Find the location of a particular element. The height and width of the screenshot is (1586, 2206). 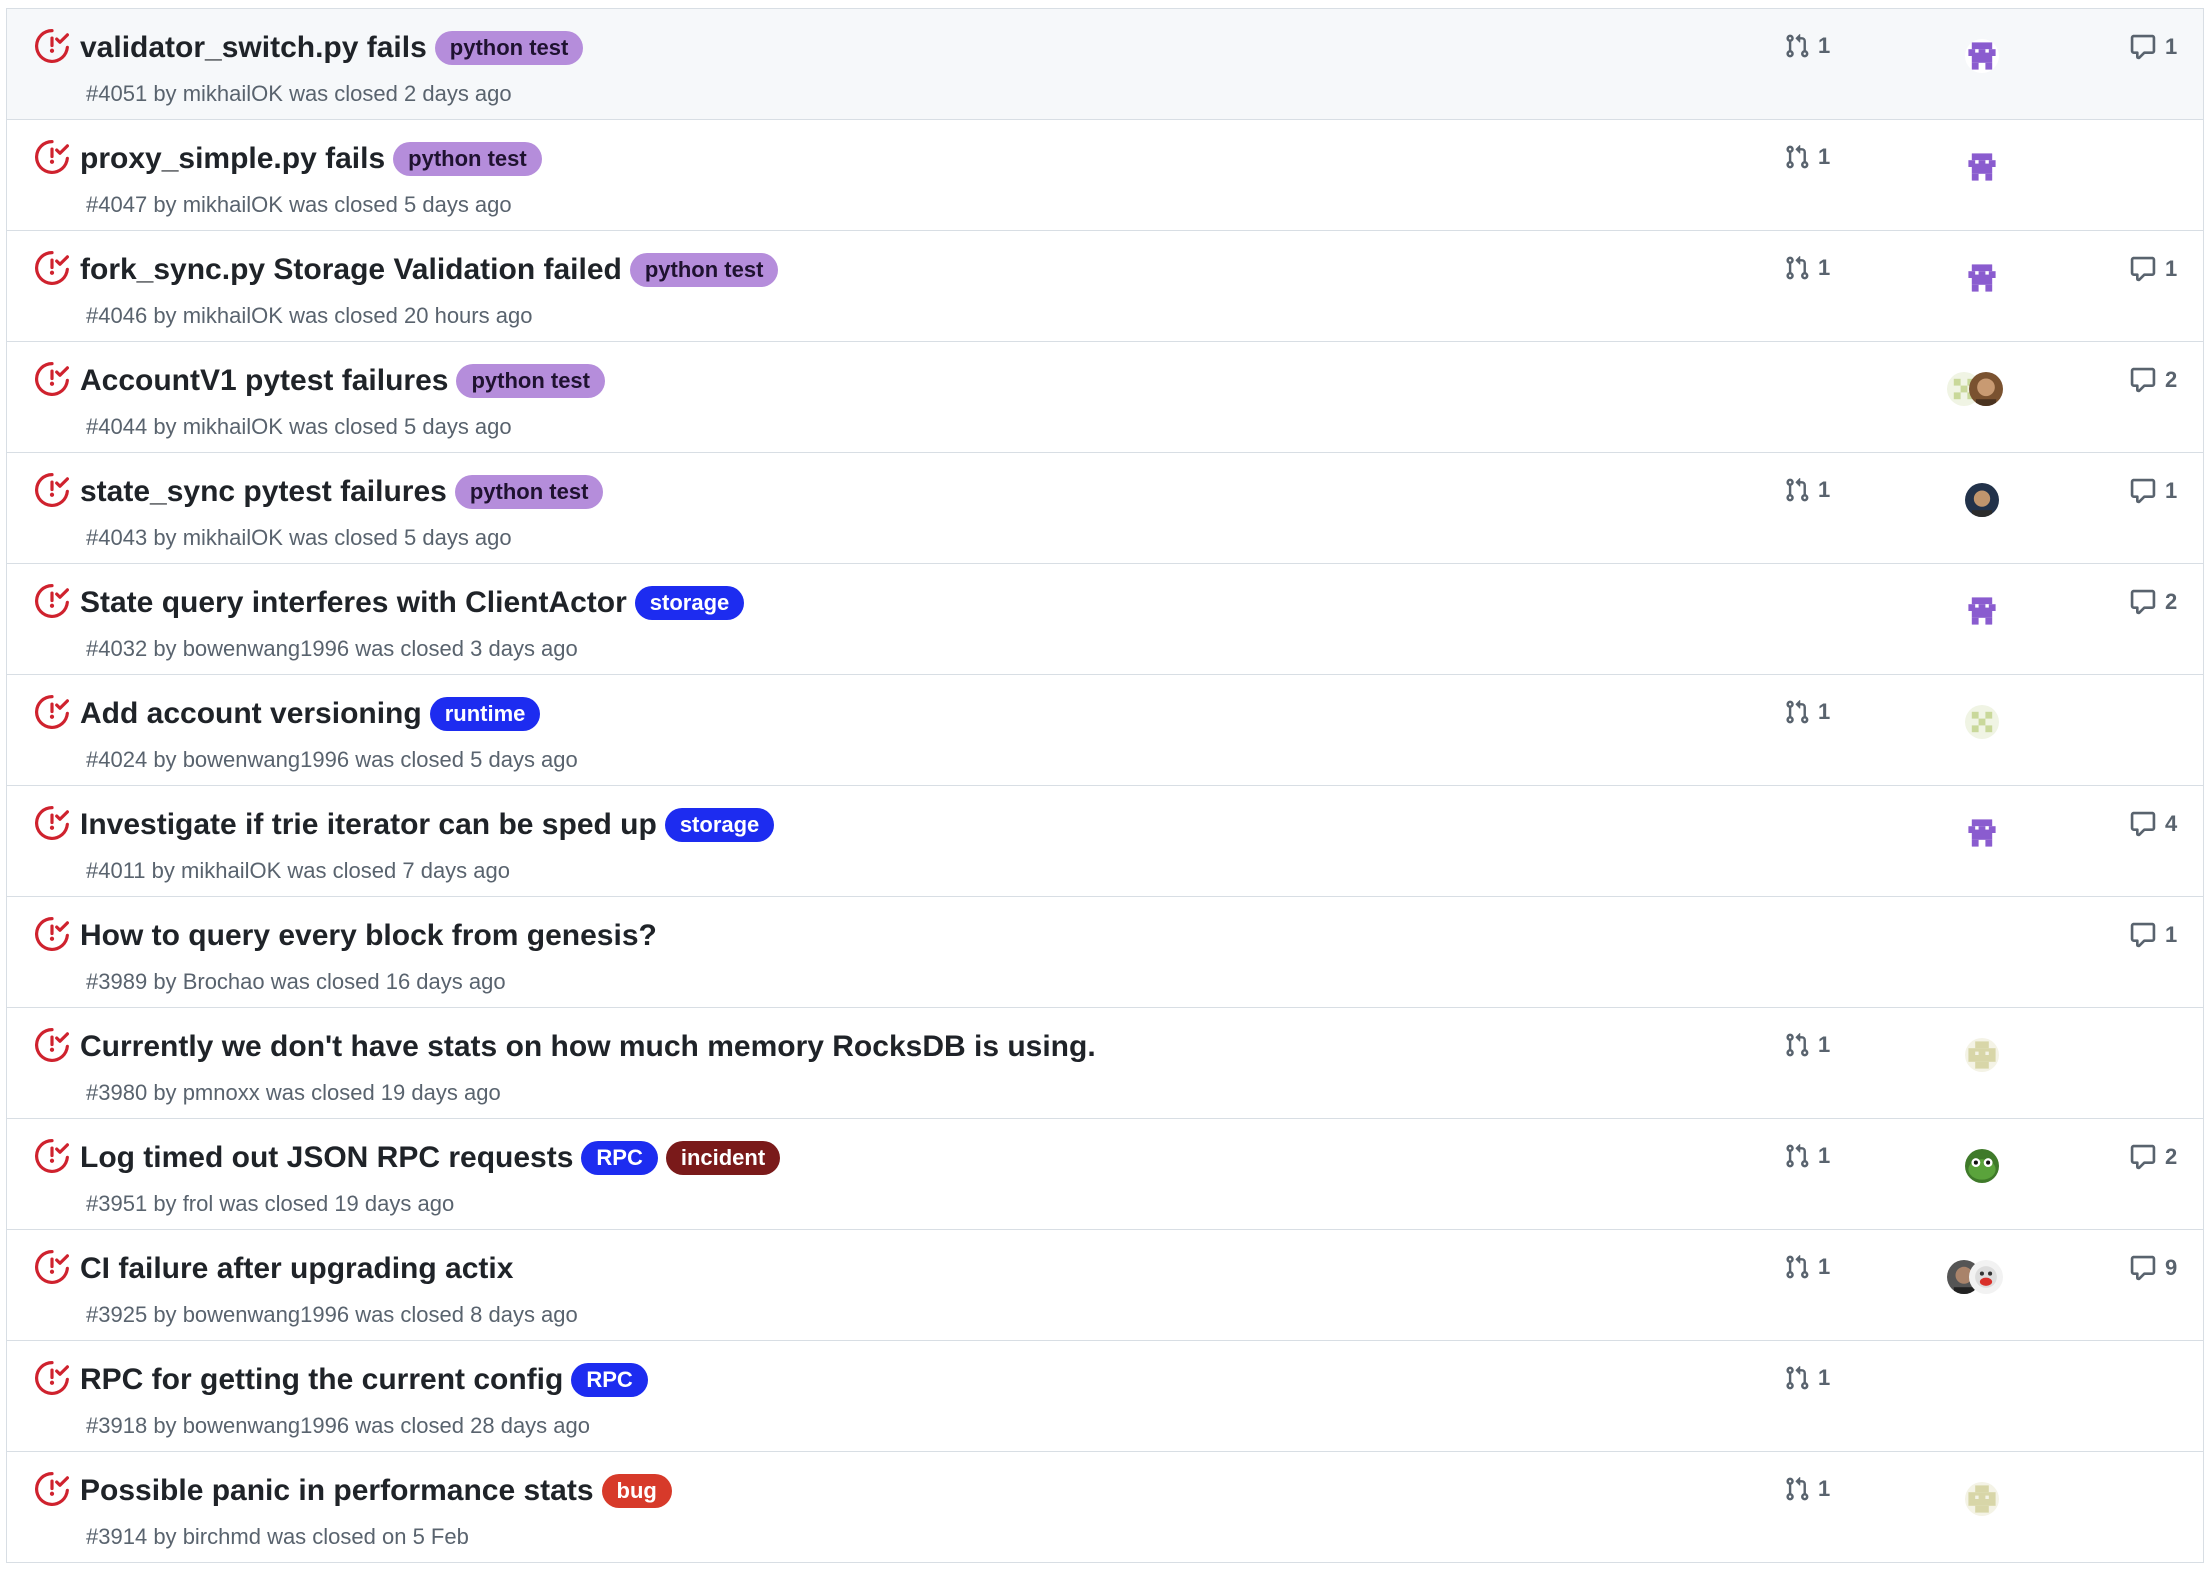

issue-title-link: Possible panic in performance stats is located at coordinates (337, 1491).